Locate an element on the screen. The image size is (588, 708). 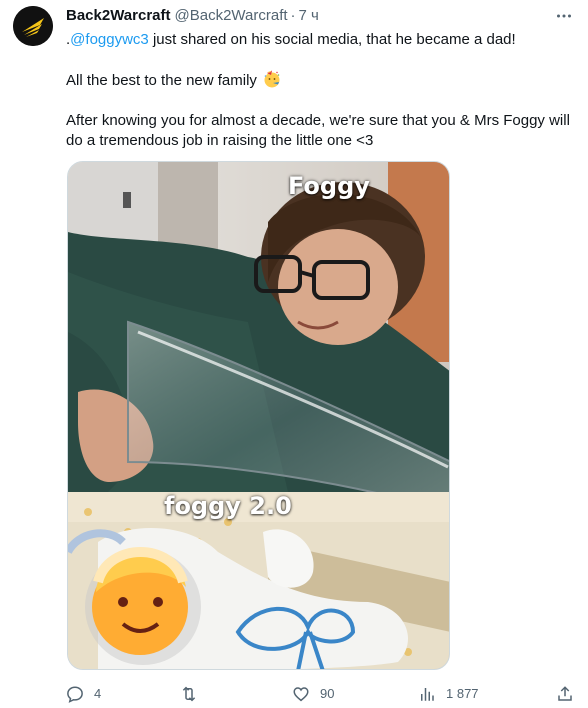
tweet-actions: 4 90 1 877 is located at coordinates (321, 694).